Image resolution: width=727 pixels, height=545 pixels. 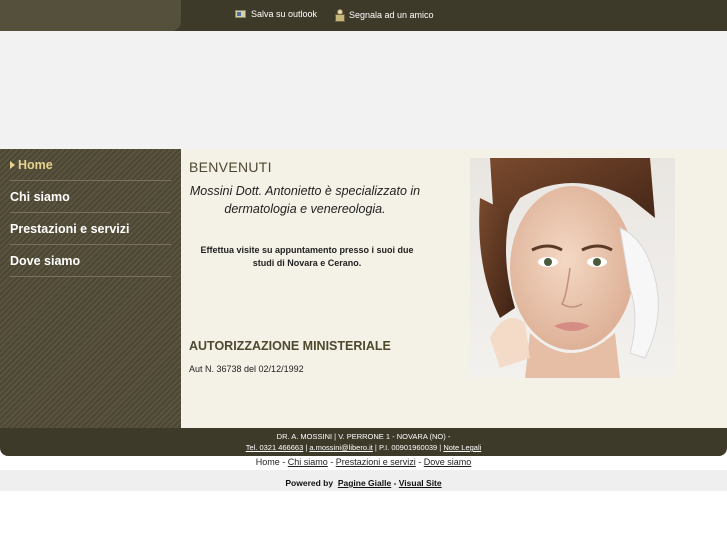 What do you see at coordinates (309, 483) in the screenshot?
I see `powered-by-label: Powered by` at bounding box center [309, 483].